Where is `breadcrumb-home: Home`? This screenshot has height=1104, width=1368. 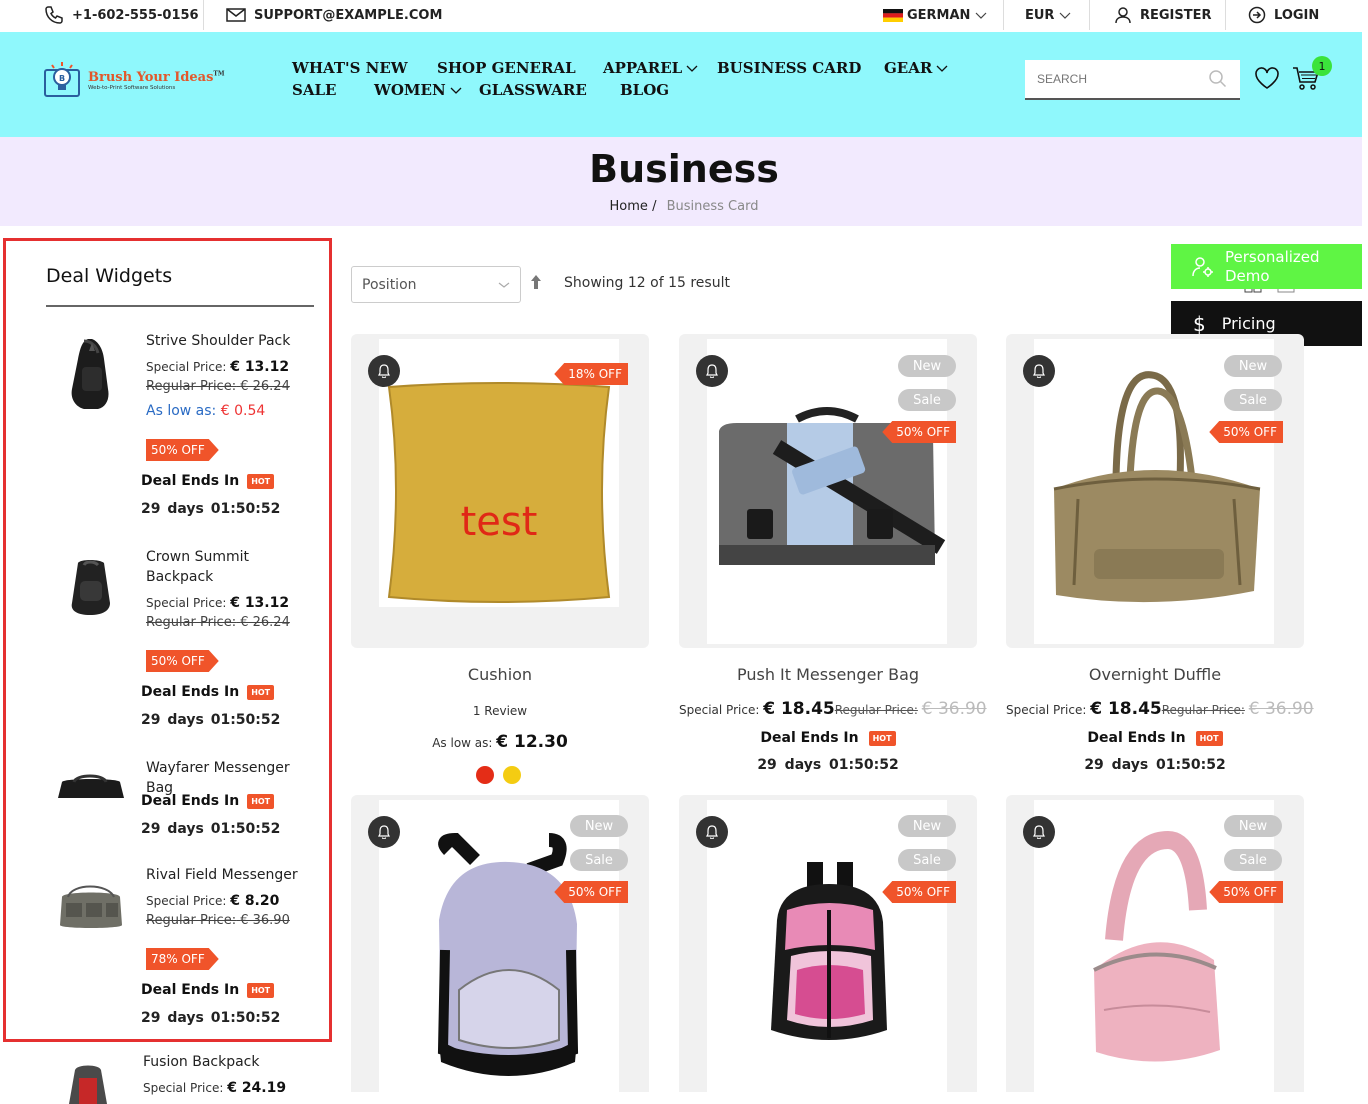
breadcrumb-home: Home is located at coordinates (629, 206).